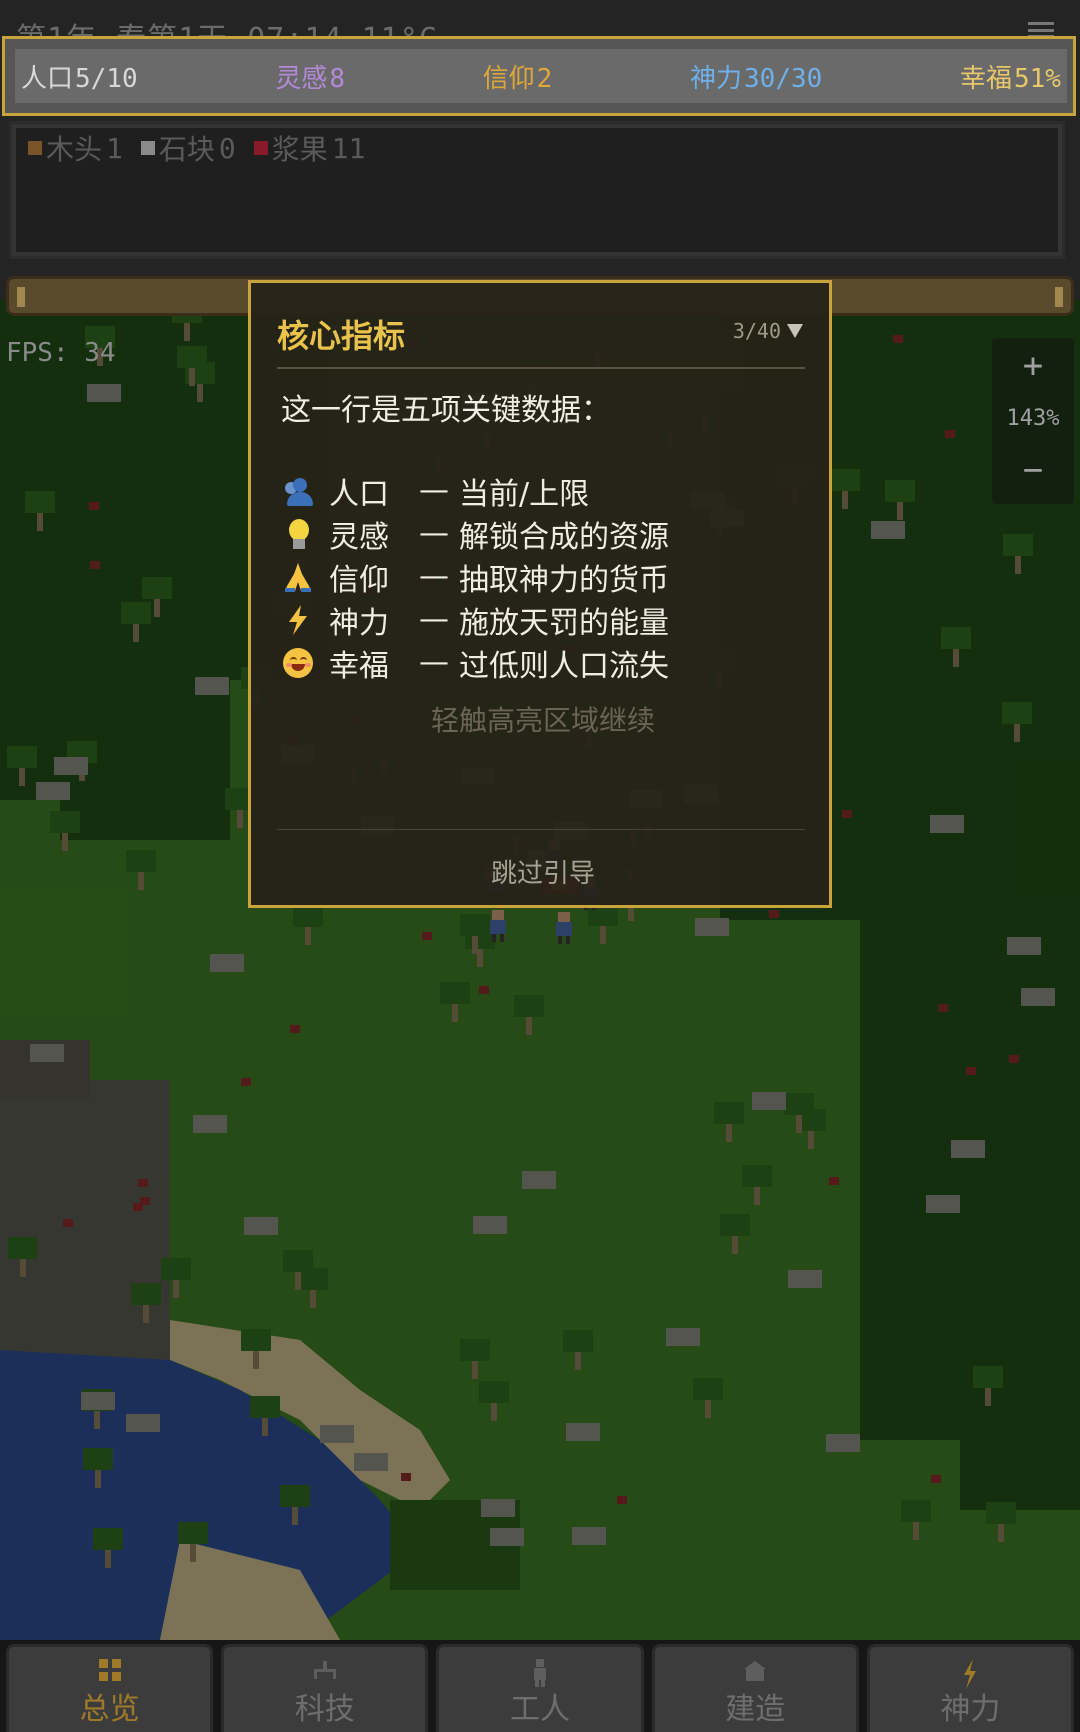 The height and width of the screenshot is (1732, 1080). Describe the element at coordinates (188, 148) in the screenshot. I see `resource-stone: 石块 0` at that location.